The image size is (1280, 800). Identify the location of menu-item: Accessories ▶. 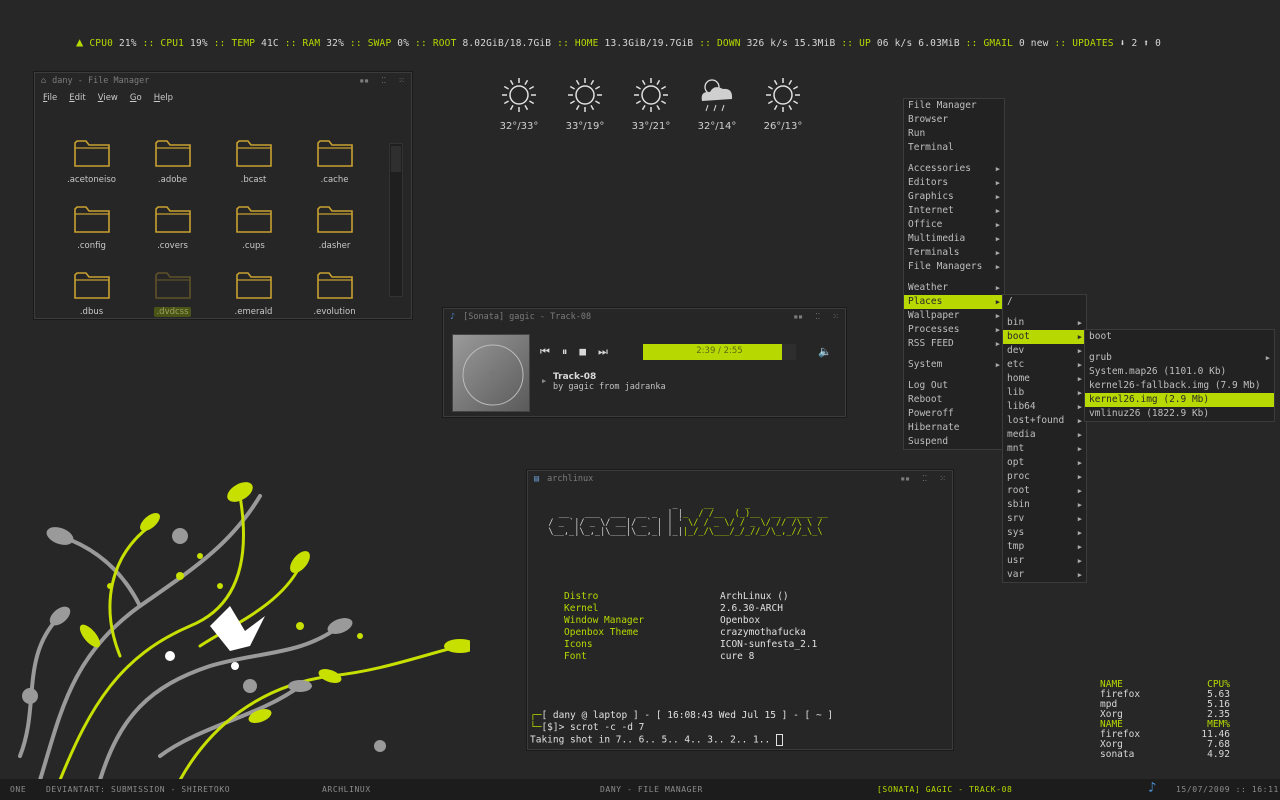
(954, 169).